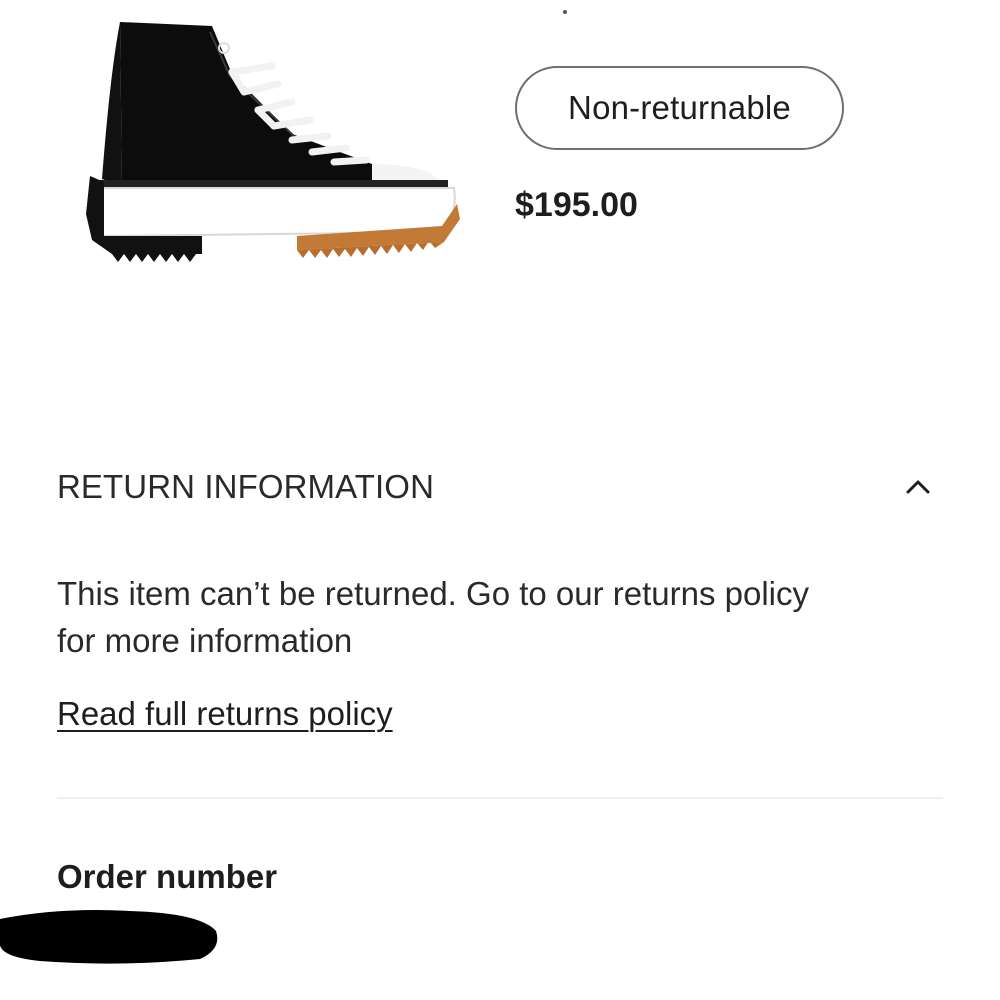  I want to click on section-title: RETURN INFORMATION, so click(245, 486).